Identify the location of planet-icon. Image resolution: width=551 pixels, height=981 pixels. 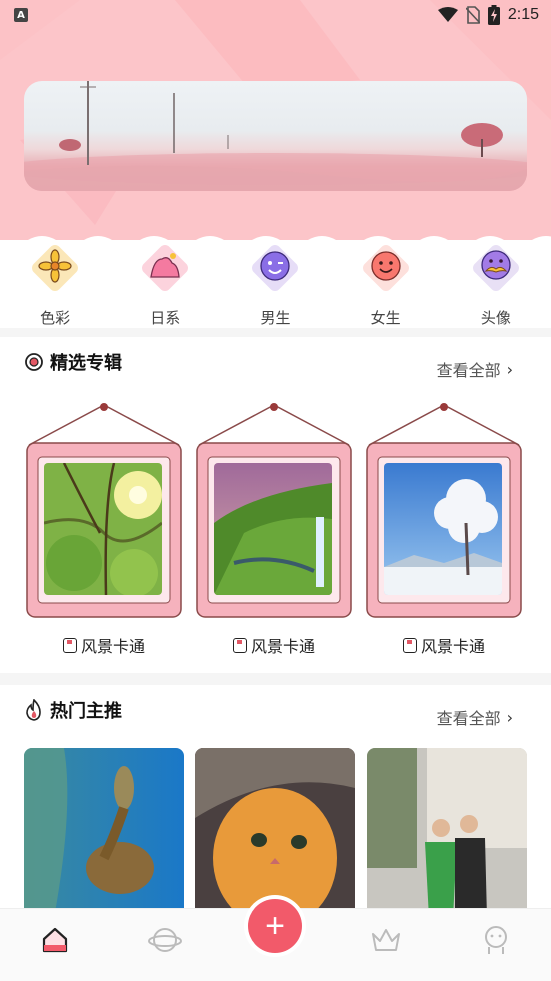
(165, 940).